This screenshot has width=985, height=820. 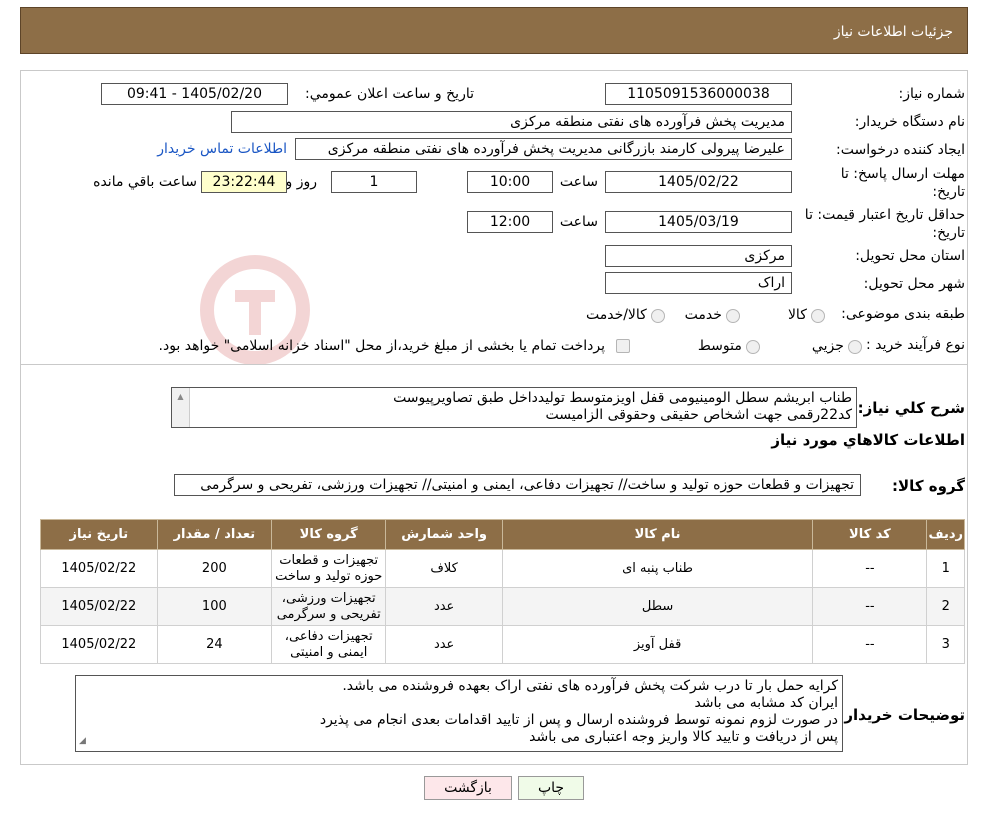 What do you see at coordinates (214, 534) in the screenshot?
I see `column-header: تعداد / مقدار` at bounding box center [214, 534].